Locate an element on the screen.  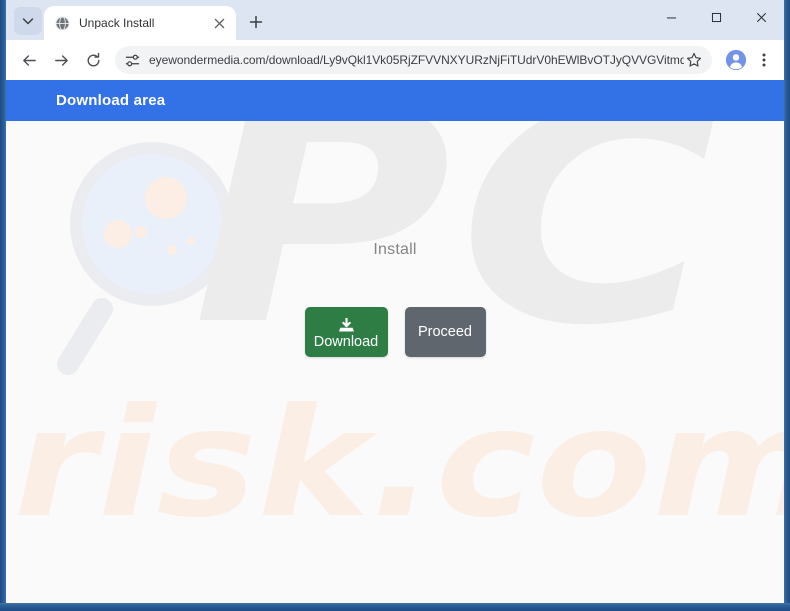
arrow-right-icon is located at coordinates (61, 60).